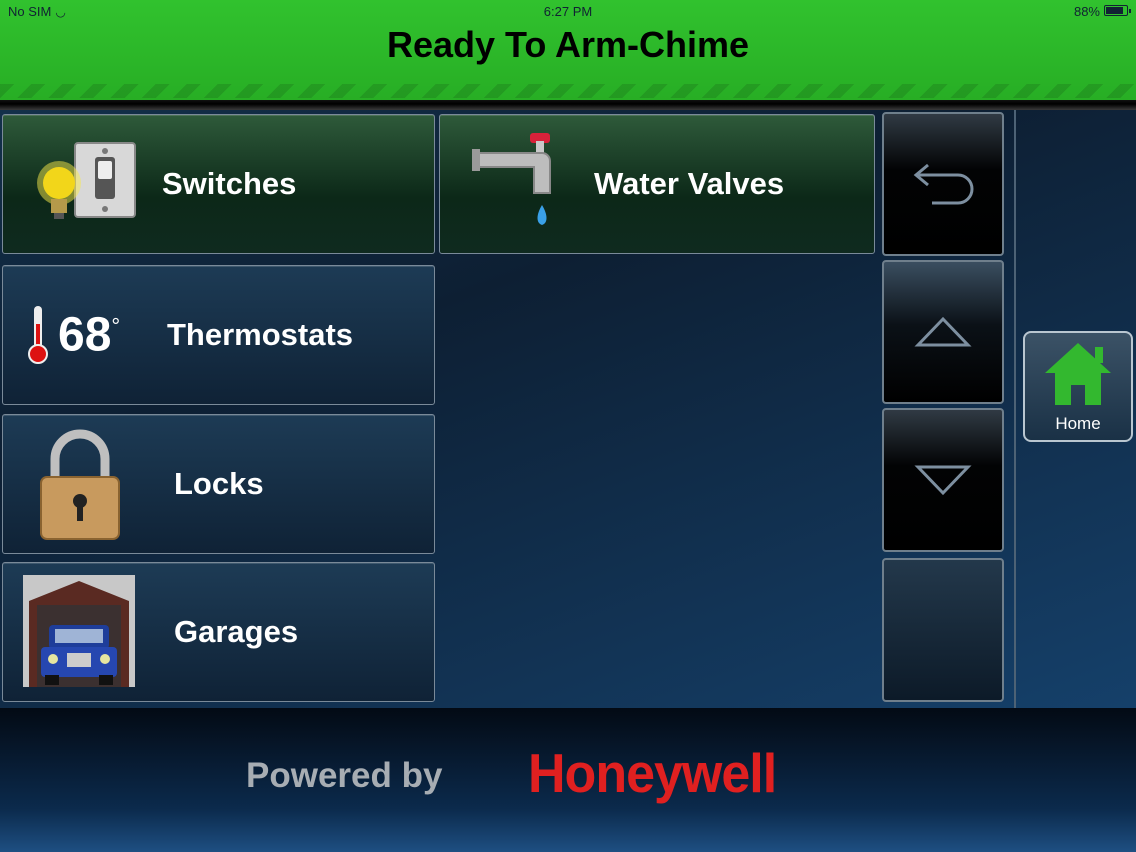 This screenshot has width=1136, height=852. What do you see at coordinates (568, 44) in the screenshot?
I see `page-title: Ready To Arm-Chime` at bounding box center [568, 44].